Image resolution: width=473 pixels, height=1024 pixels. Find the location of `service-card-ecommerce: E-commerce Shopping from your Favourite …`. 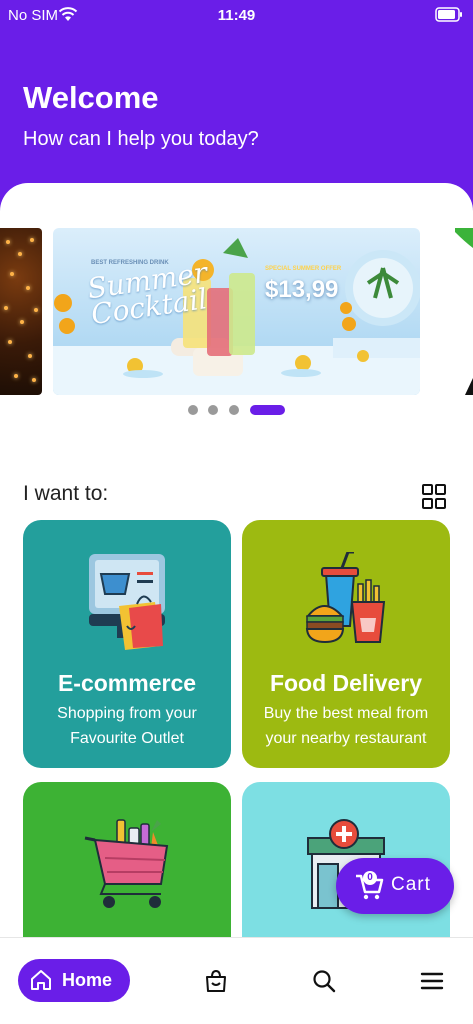

service-card-ecommerce: E-commerce Shopping from your Favourite … is located at coordinates (127, 644).